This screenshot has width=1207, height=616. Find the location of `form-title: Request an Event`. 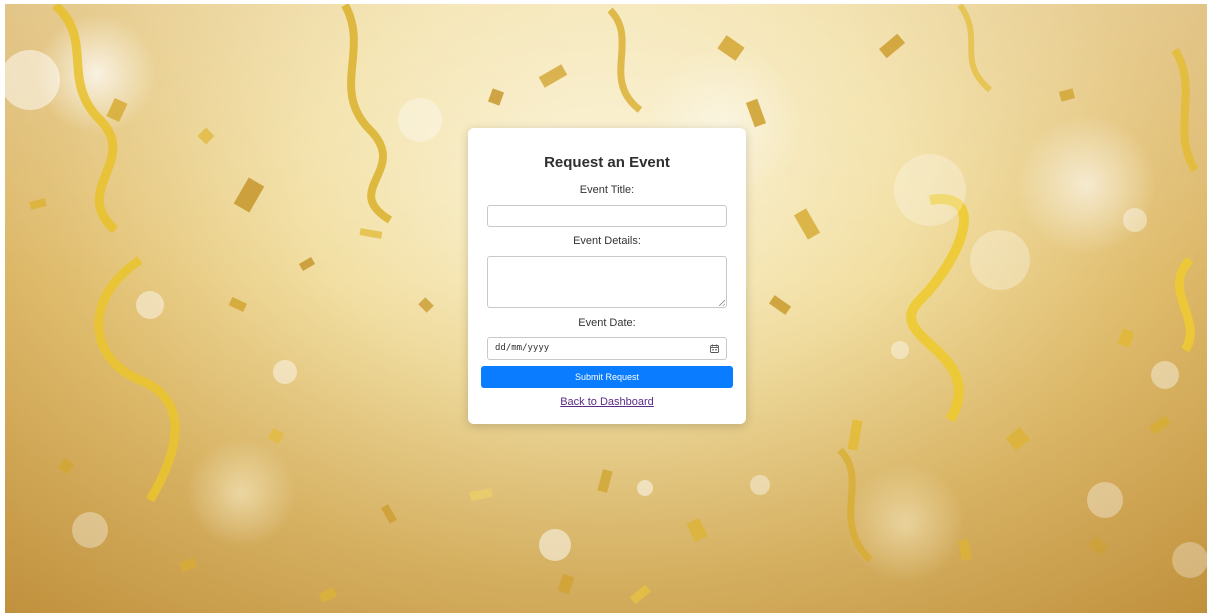

form-title: Request an Event is located at coordinates (607, 162).